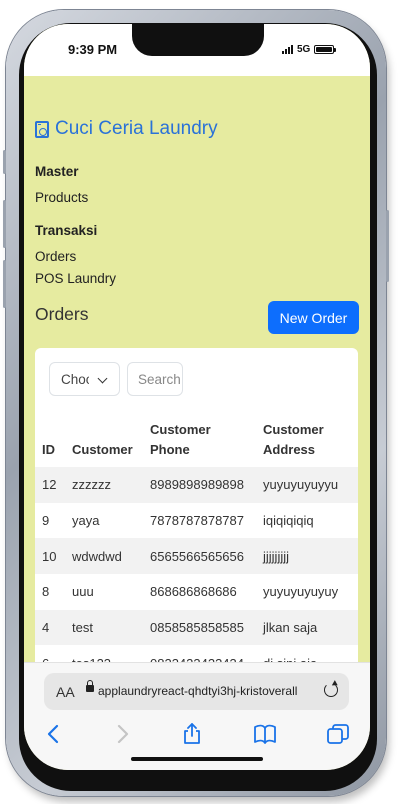  What do you see at coordinates (199, 627) in the screenshot?
I see `cell-phone: 0858585858585` at bounding box center [199, 627].